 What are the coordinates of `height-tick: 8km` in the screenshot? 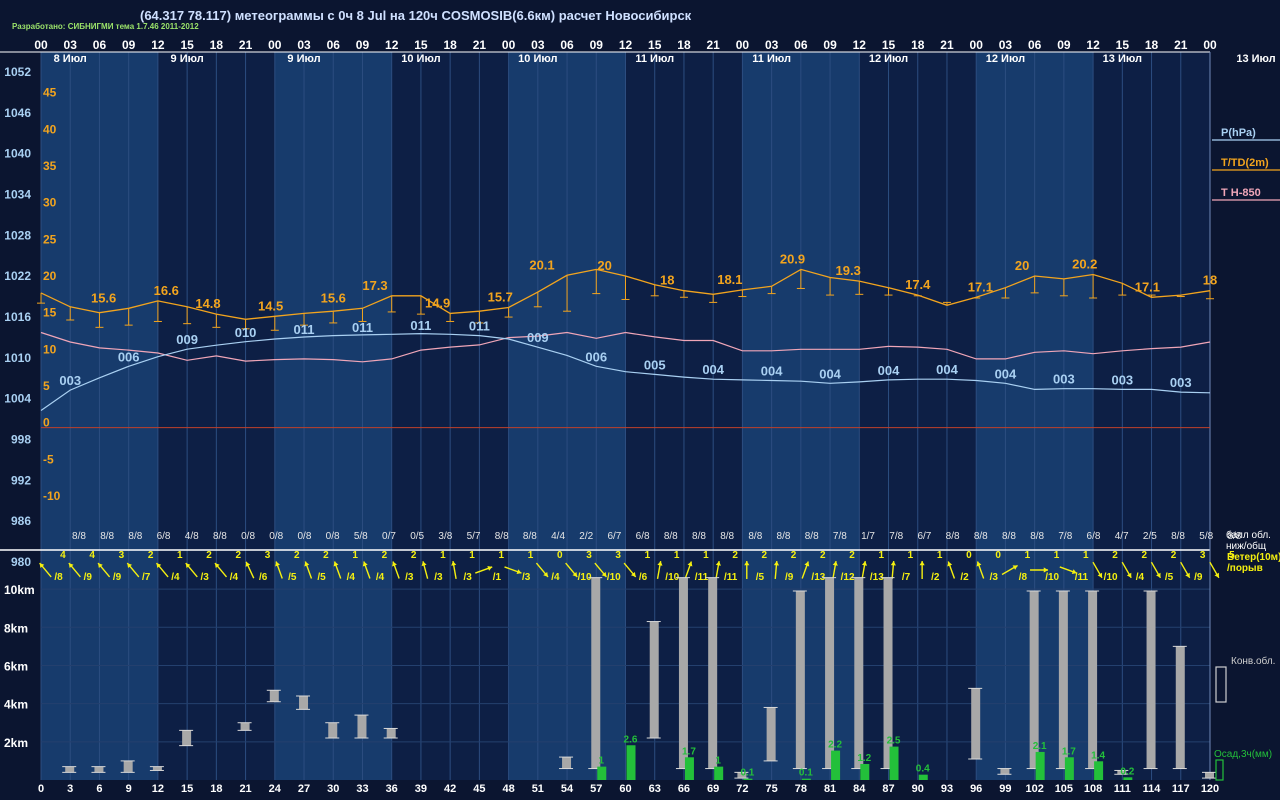 It's located at (16, 628).